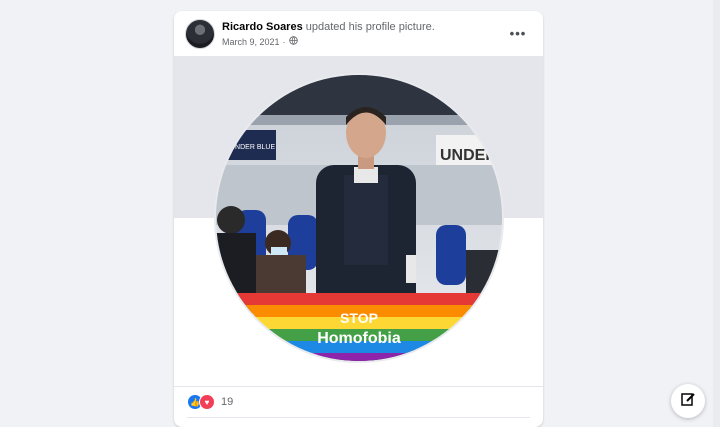  I want to click on globe-icon, so click(293, 41).